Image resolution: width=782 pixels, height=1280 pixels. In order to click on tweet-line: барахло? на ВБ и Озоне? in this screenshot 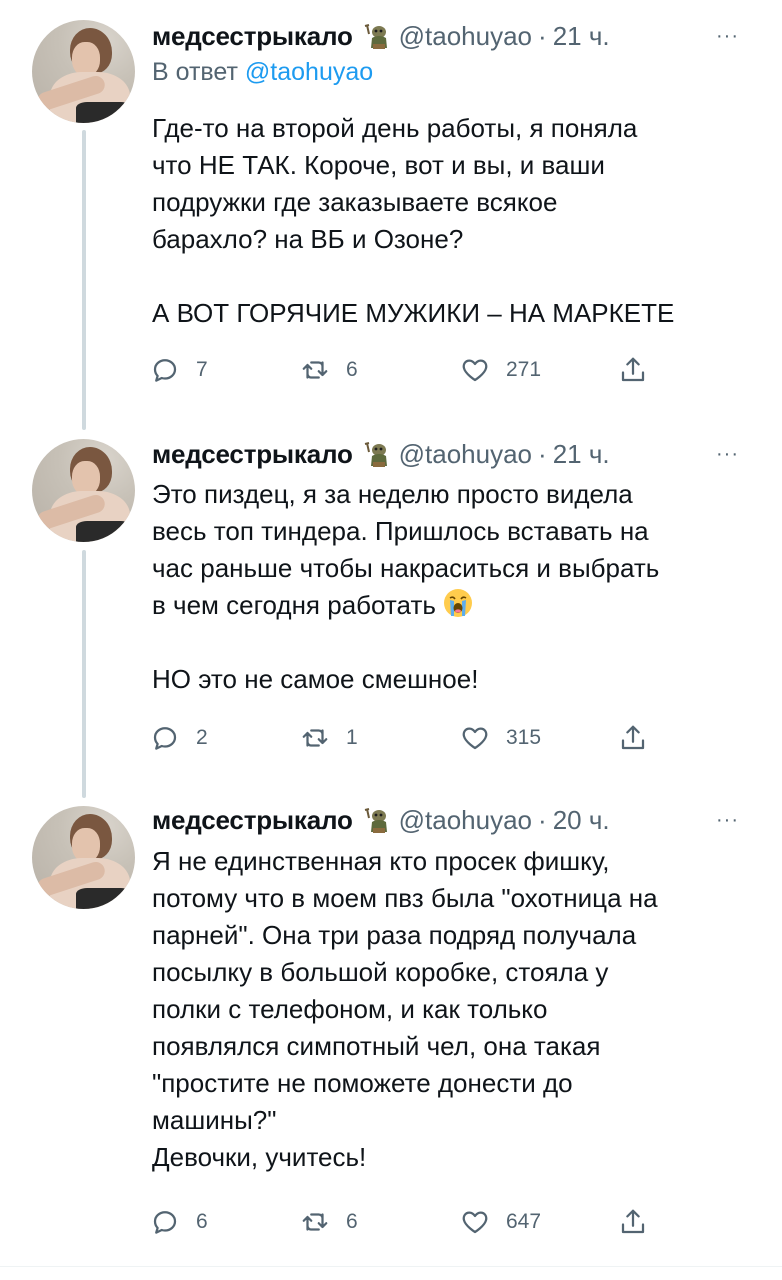, I will do `click(308, 239)`.